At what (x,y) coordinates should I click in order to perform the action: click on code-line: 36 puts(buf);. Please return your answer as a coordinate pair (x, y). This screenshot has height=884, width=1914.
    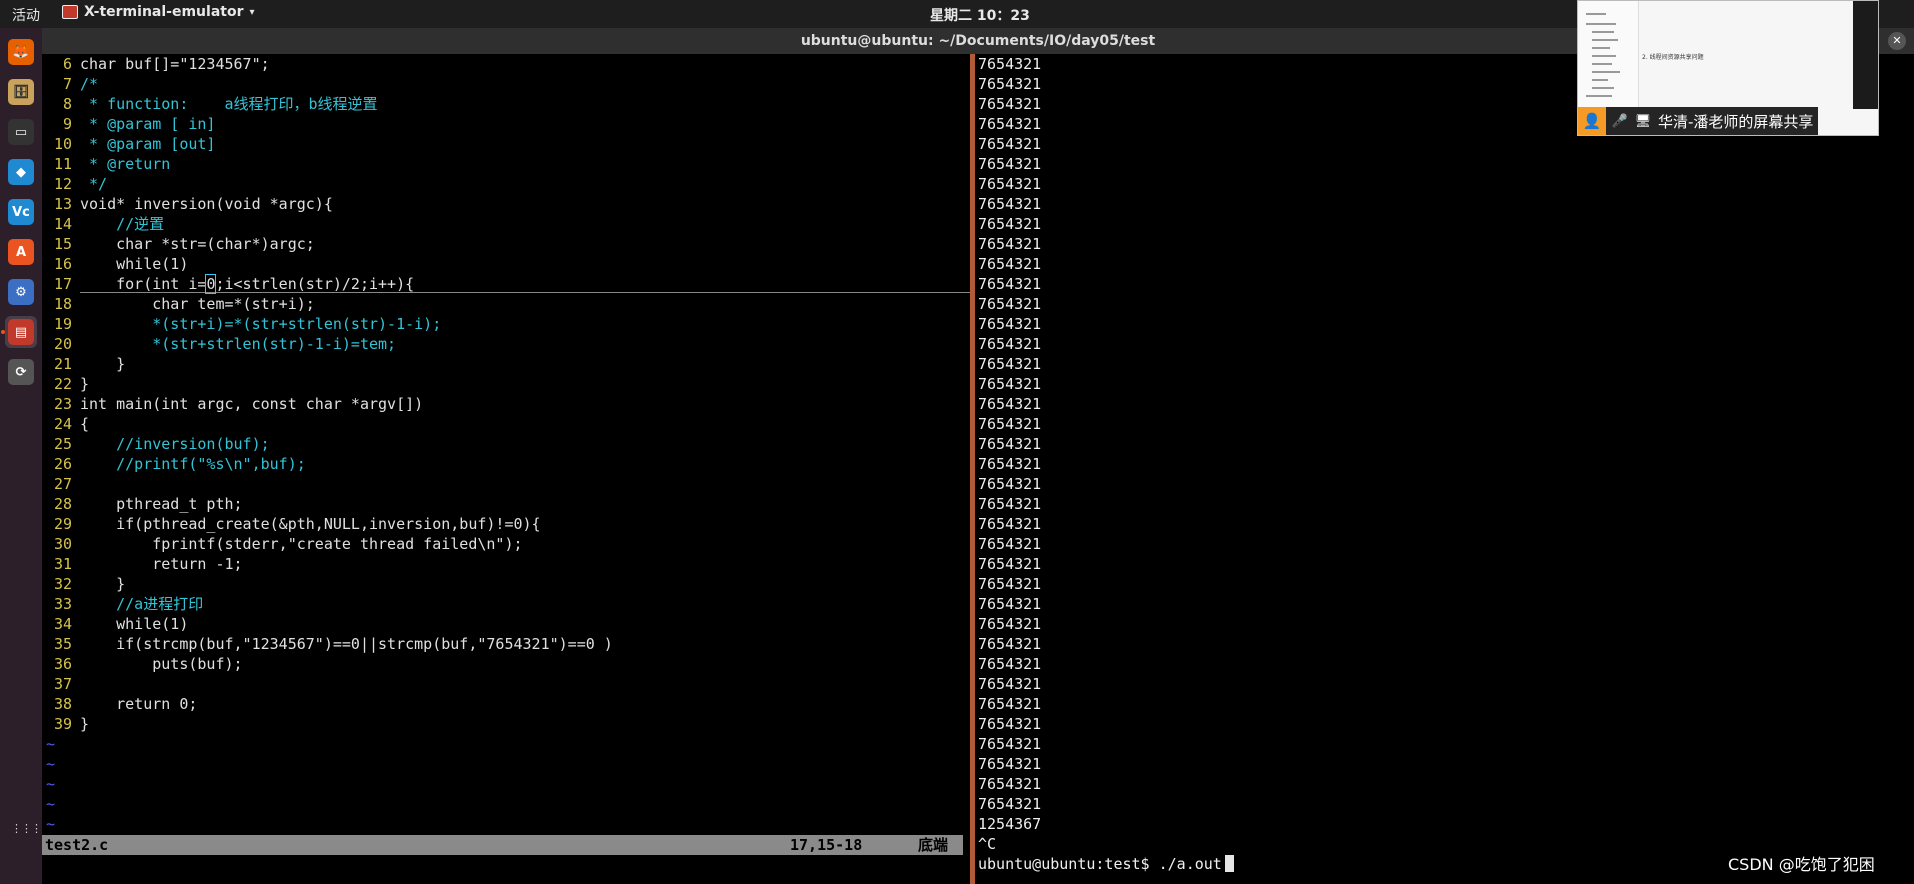
    Looking at the image, I should click on (142, 664).